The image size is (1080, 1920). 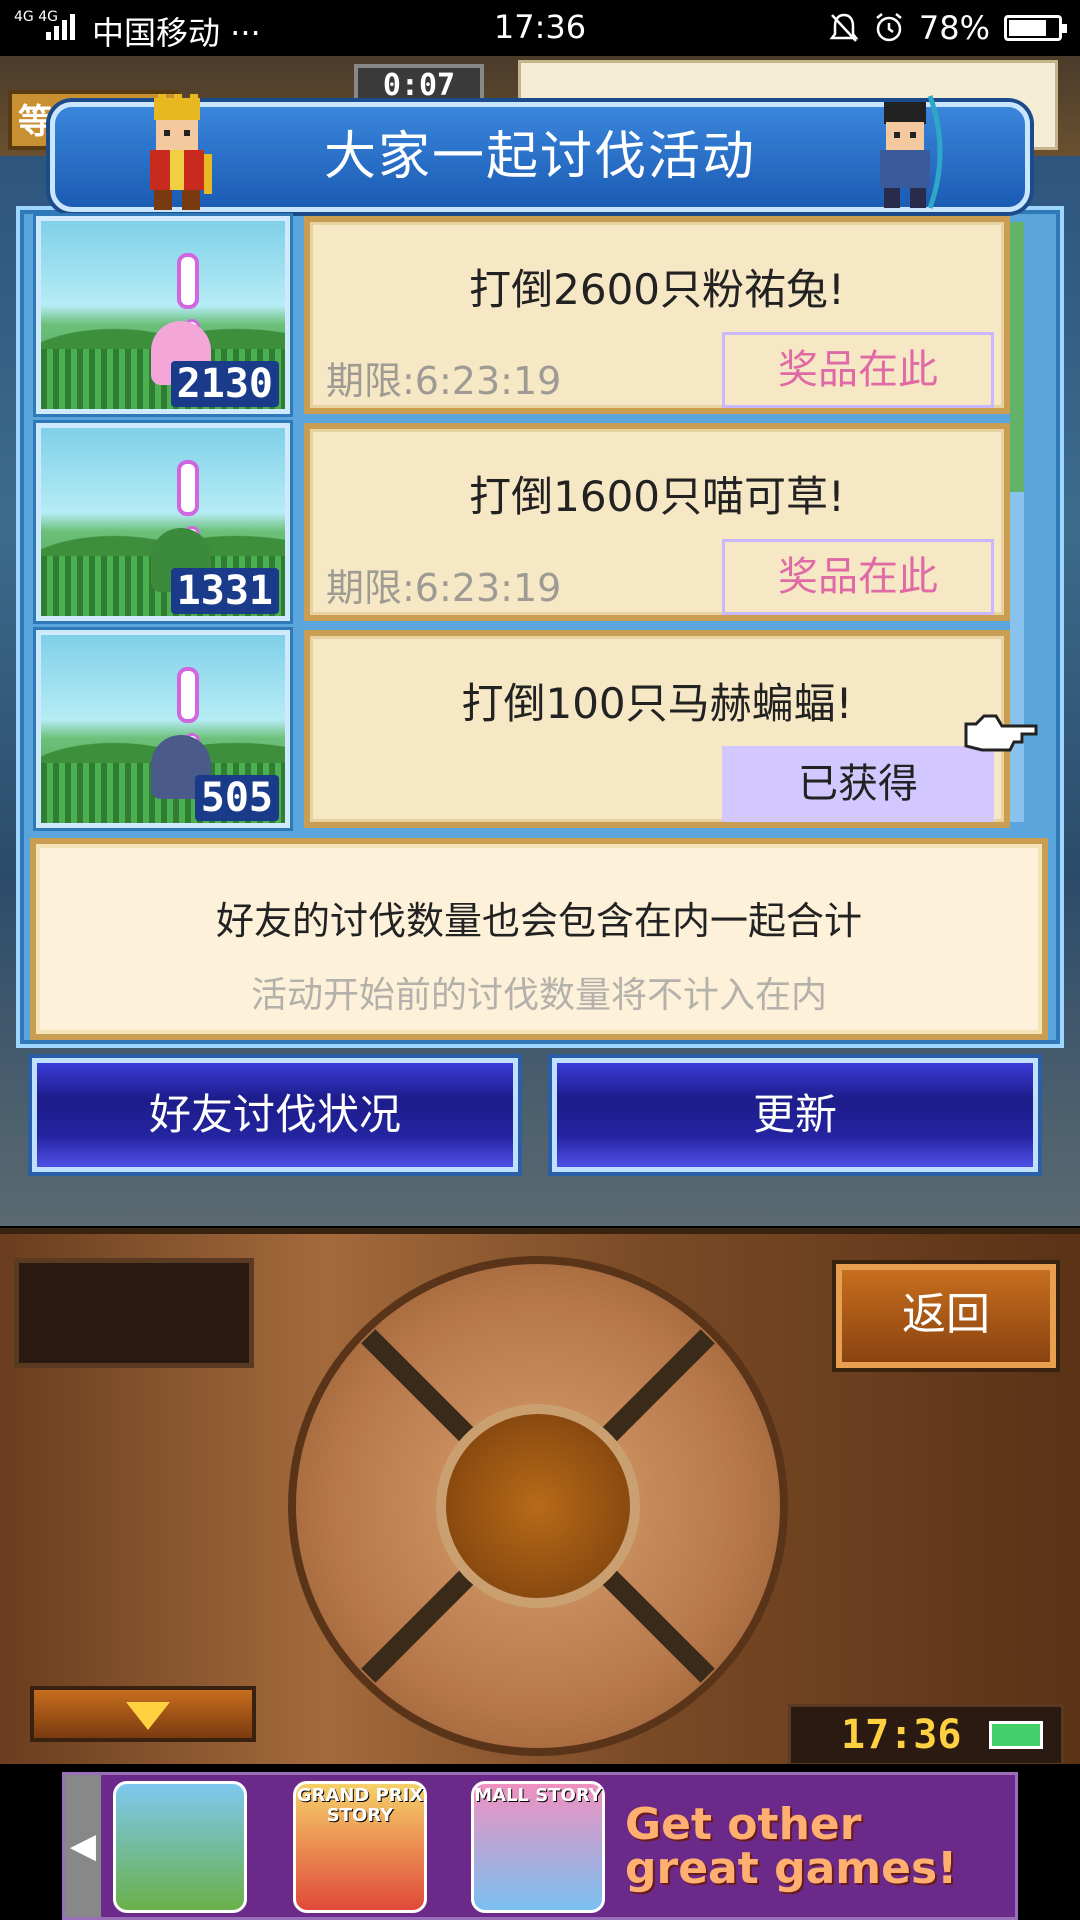 What do you see at coordinates (657, 729) in the screenshot?
I see `quest-card: 打倒100只马赫蝙蝠! 已获得` at bounding box center [657, 729].